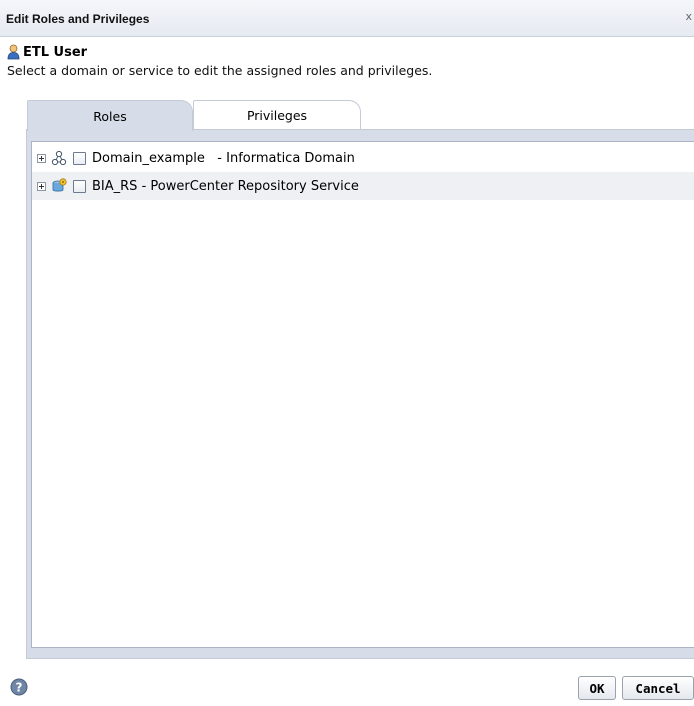 Image resolution: width=694 pixels, height=706 pixels. I want to click on domain-checkbox, so click(79, 158).